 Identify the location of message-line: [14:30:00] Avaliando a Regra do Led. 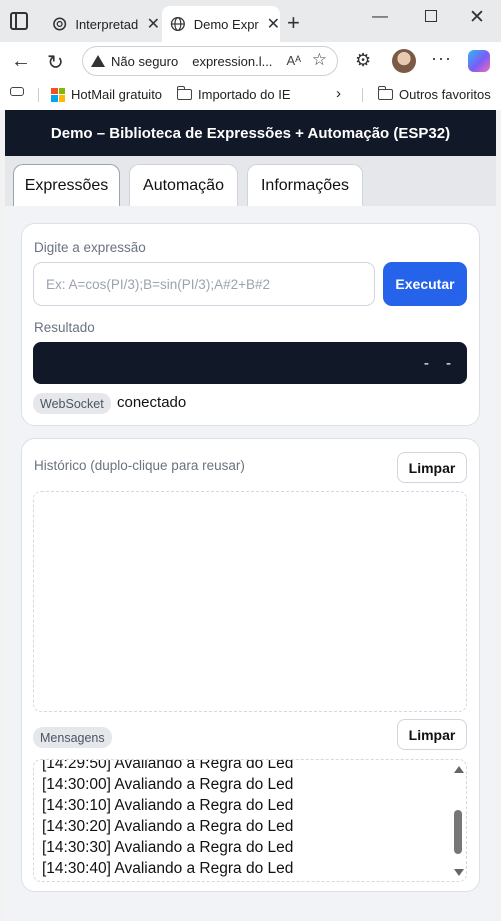
(168, 784).